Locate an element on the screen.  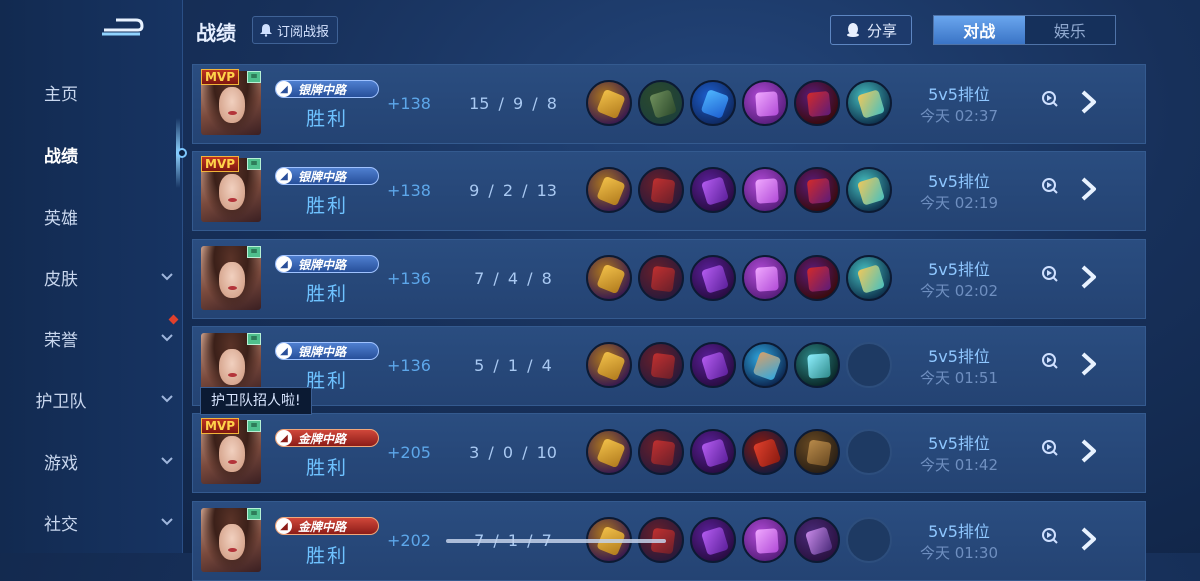
red-gem-icon is located at coordinates (765, 452).